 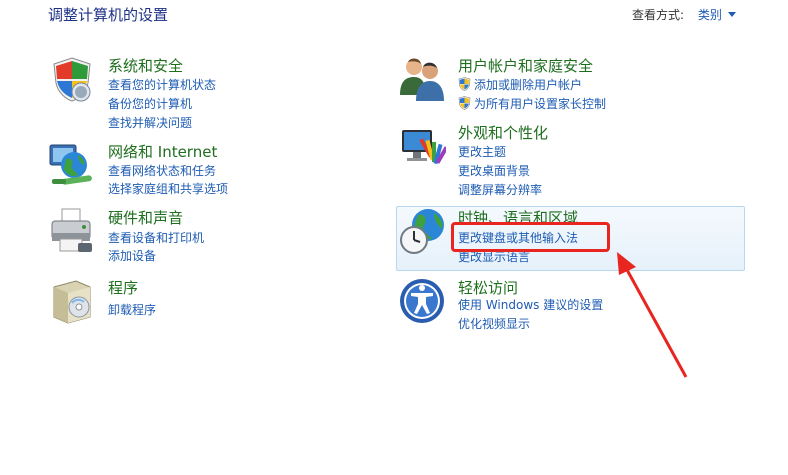 I want to click on shield-security-icon, so click(x=72, y=79).